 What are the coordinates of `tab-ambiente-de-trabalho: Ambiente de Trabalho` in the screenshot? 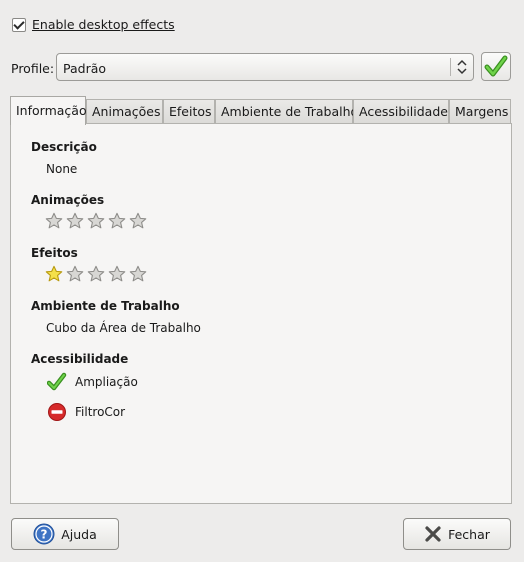 It's located at (286, 111).